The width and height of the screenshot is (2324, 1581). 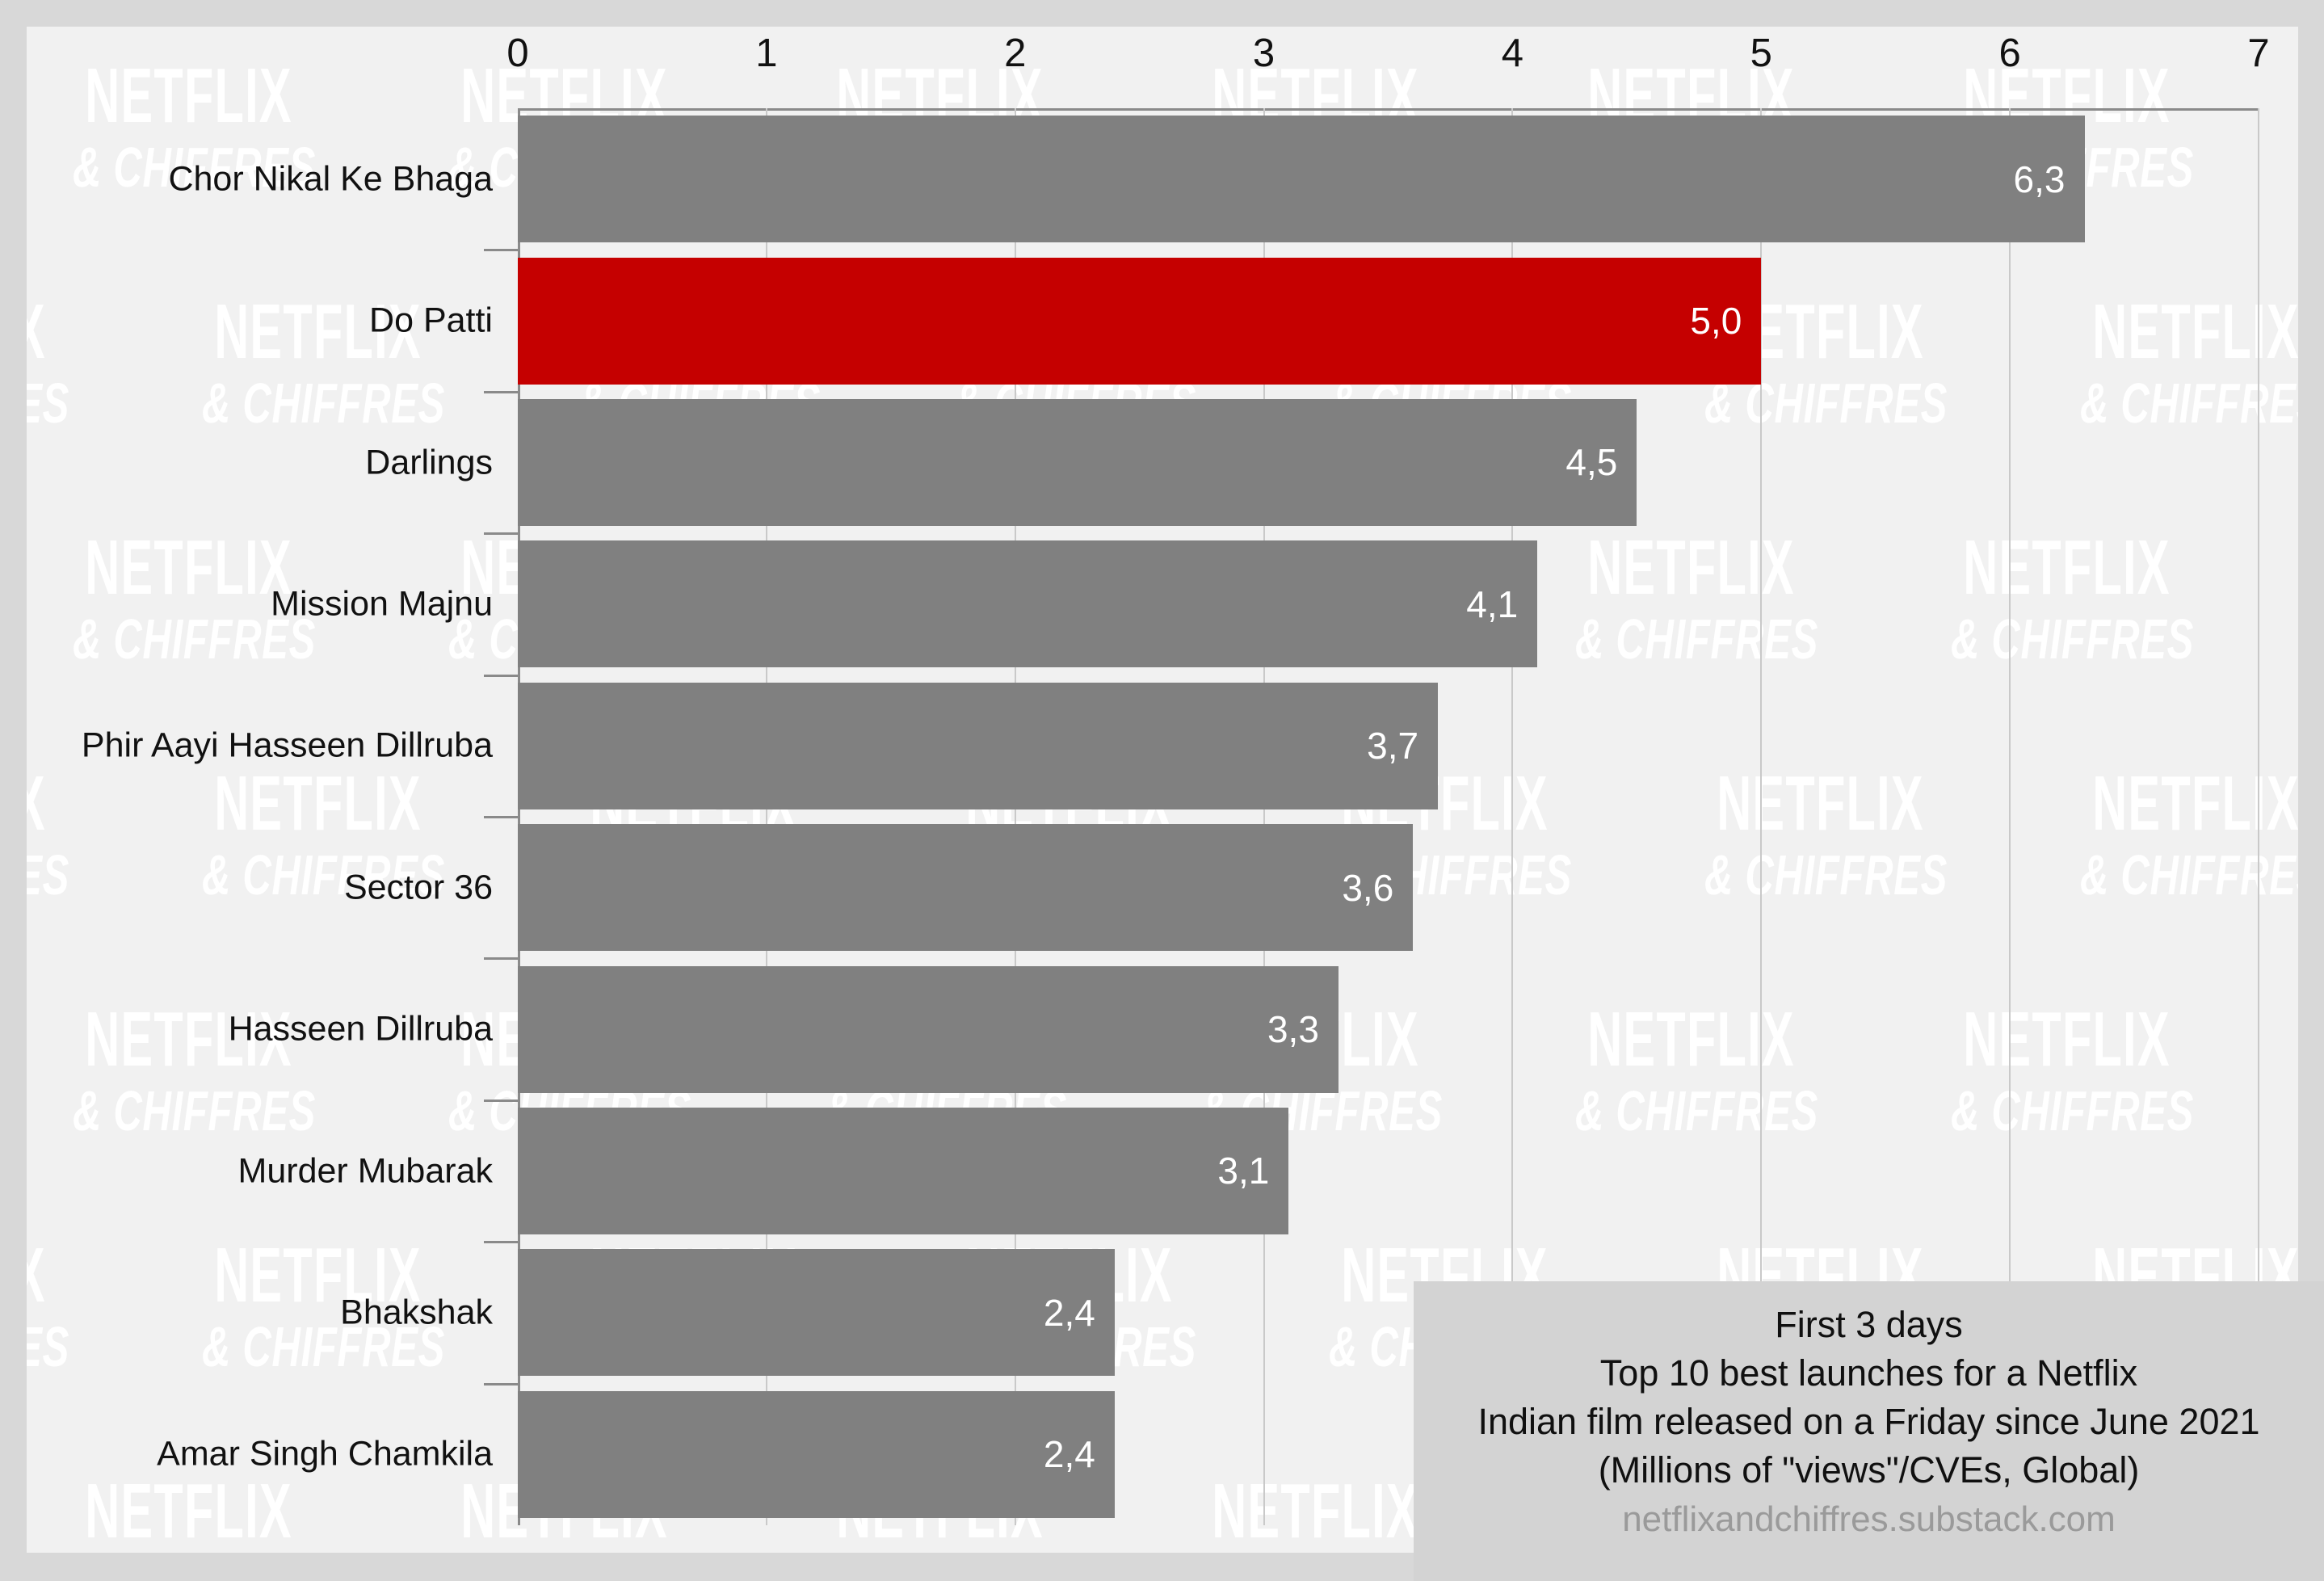 I want to click on bar-amar-singh-chamkila: 2,4, so click(x=817, y=1454).